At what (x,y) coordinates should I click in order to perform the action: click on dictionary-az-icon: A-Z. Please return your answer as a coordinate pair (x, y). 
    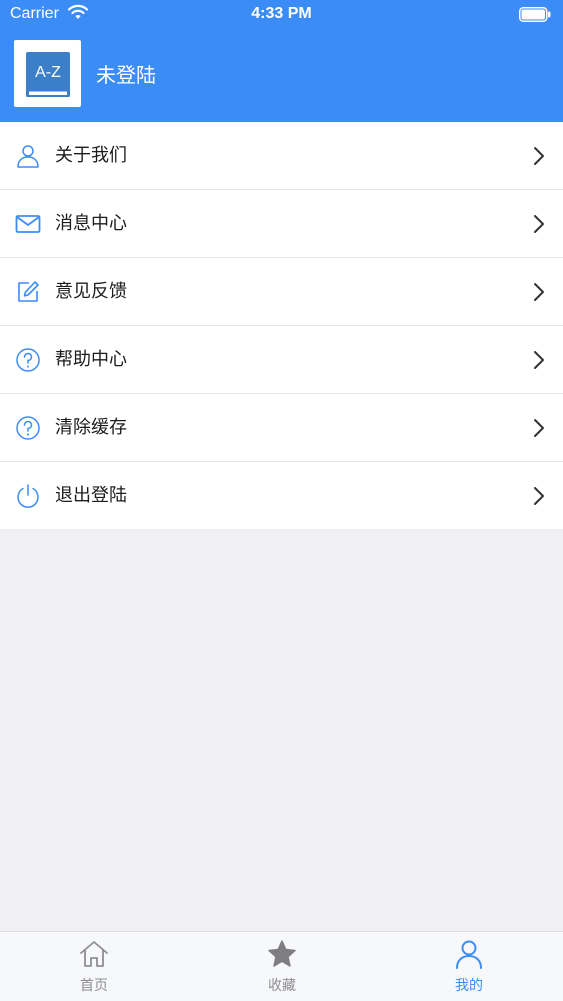
    Looking at the image, I should click on (48, 74).